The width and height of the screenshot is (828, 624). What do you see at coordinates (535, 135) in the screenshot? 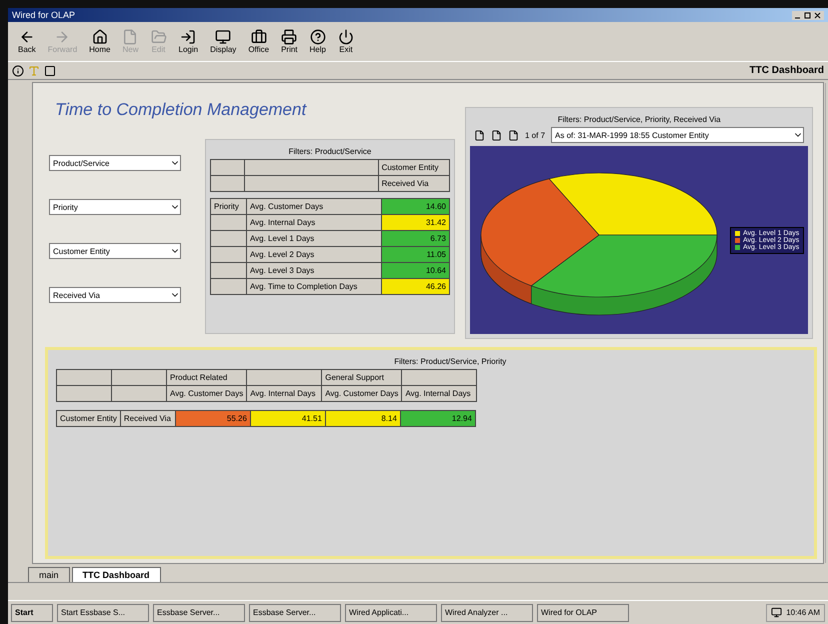
I see `page-indicator: 1 of 7` at bounding box center [535, 135].